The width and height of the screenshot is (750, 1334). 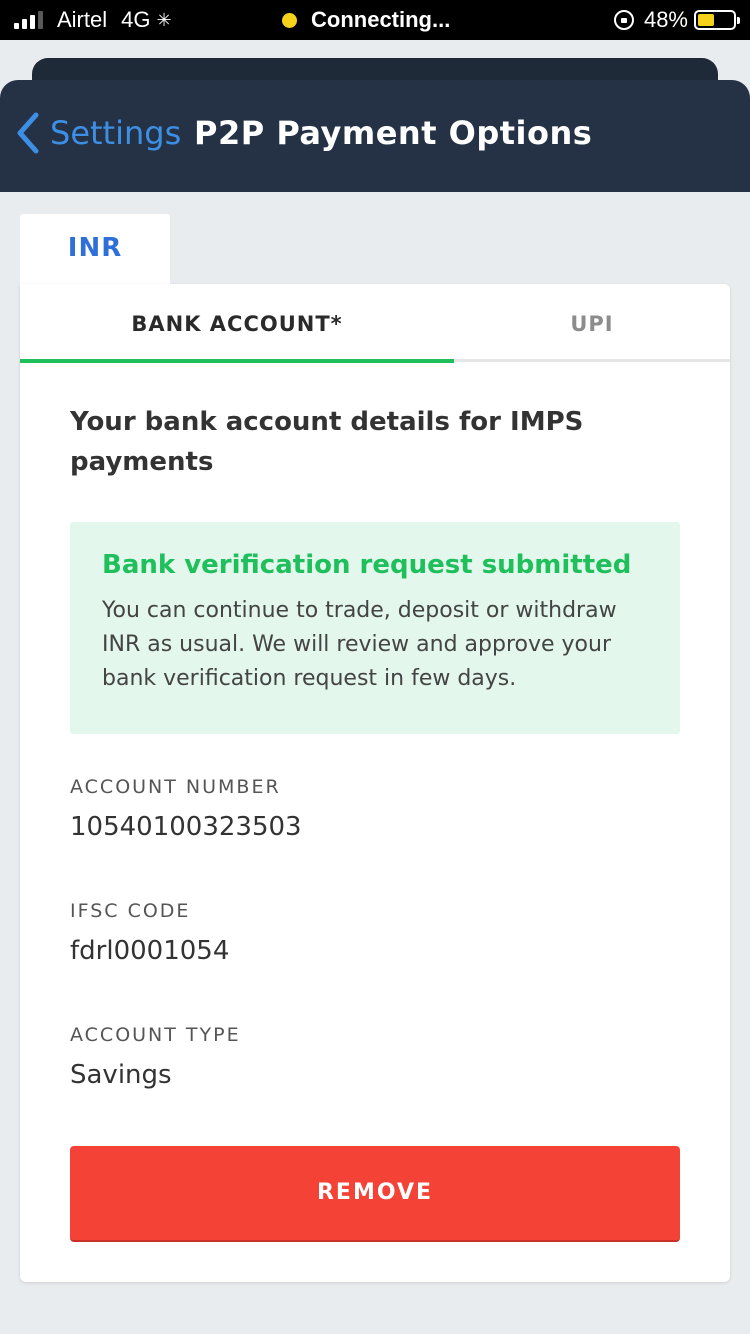 What do you see at coordinates (28, 133) in the screenshot?
I see `chevron-left-icon` at bounding box center [28, 133].